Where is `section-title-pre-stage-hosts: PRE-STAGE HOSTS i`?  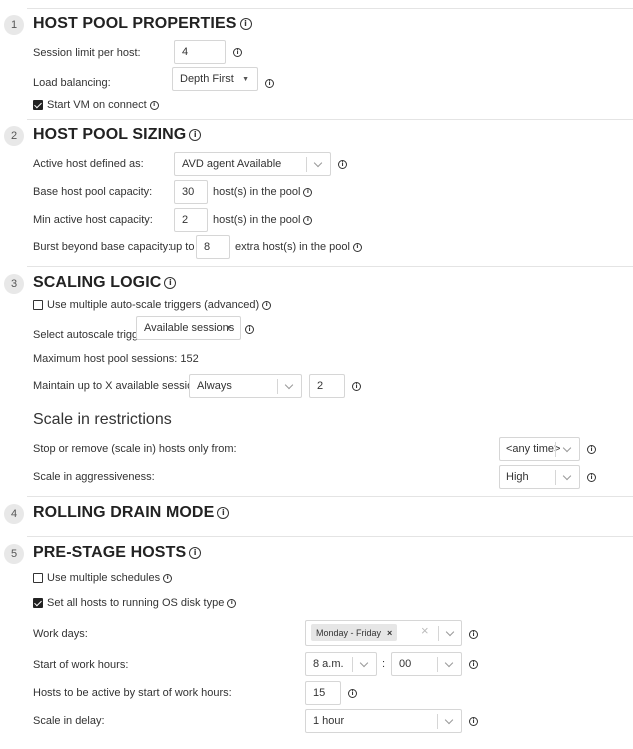 section-title-pre-stage-hosts: PRE-STAGE HOSTS i is located at coordinates (117, 553).